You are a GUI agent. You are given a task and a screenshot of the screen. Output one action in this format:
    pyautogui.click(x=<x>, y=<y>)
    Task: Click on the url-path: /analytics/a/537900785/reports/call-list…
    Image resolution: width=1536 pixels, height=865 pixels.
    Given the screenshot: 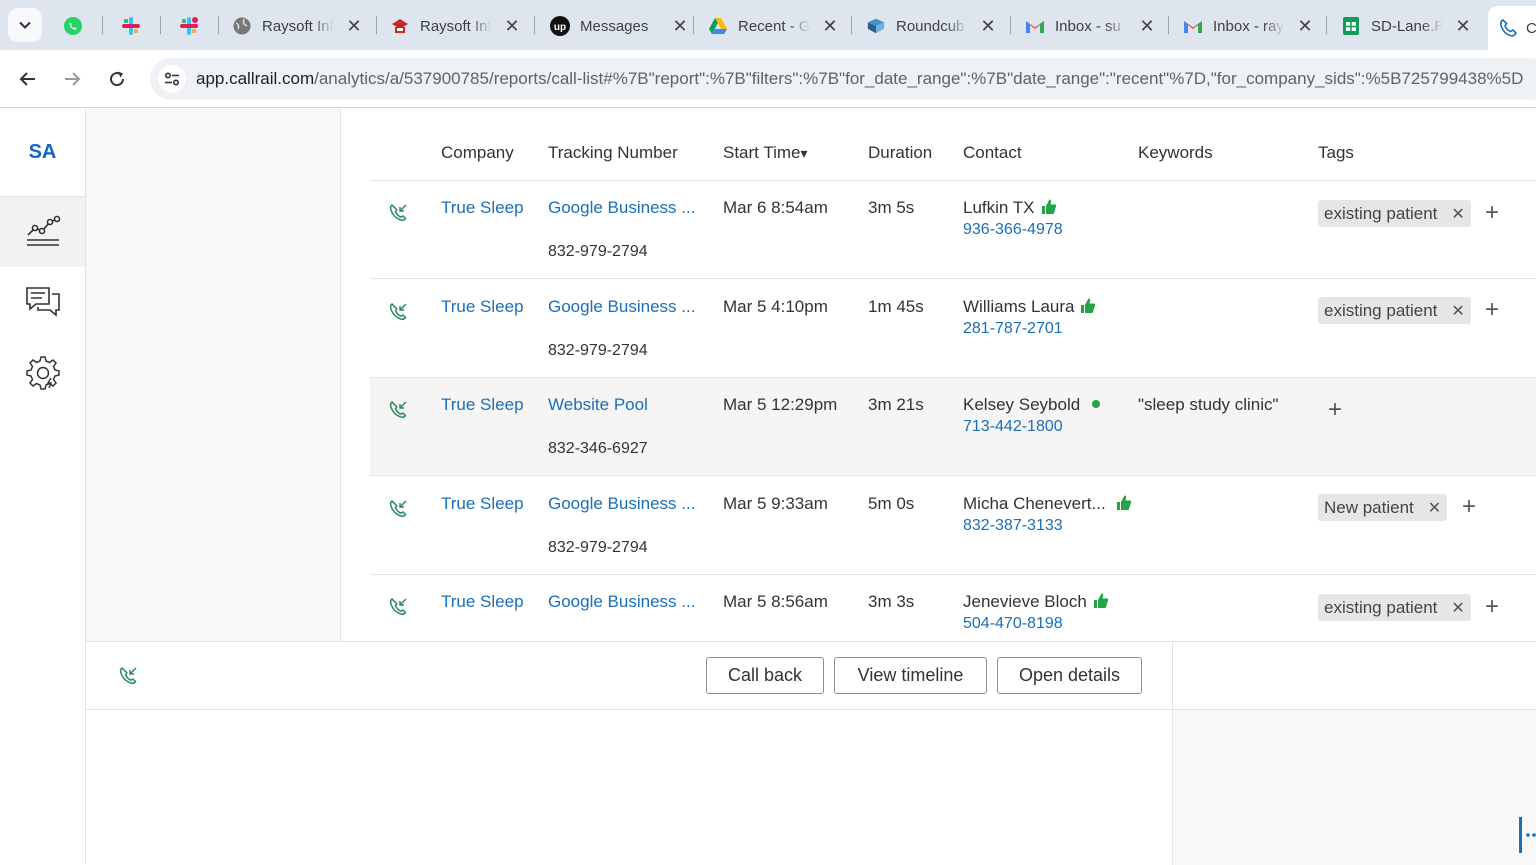 What is the action you would take?
    pyautogui.click(x=919, y=78)
    